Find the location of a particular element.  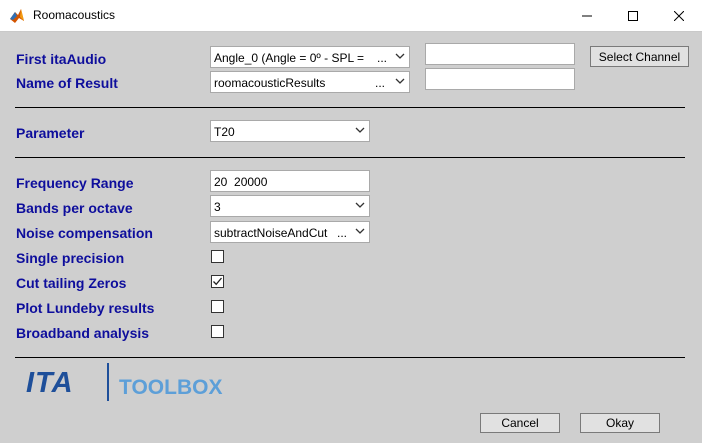

toolbox-logo: TOOLBOX is located at coordinates (171, 387).